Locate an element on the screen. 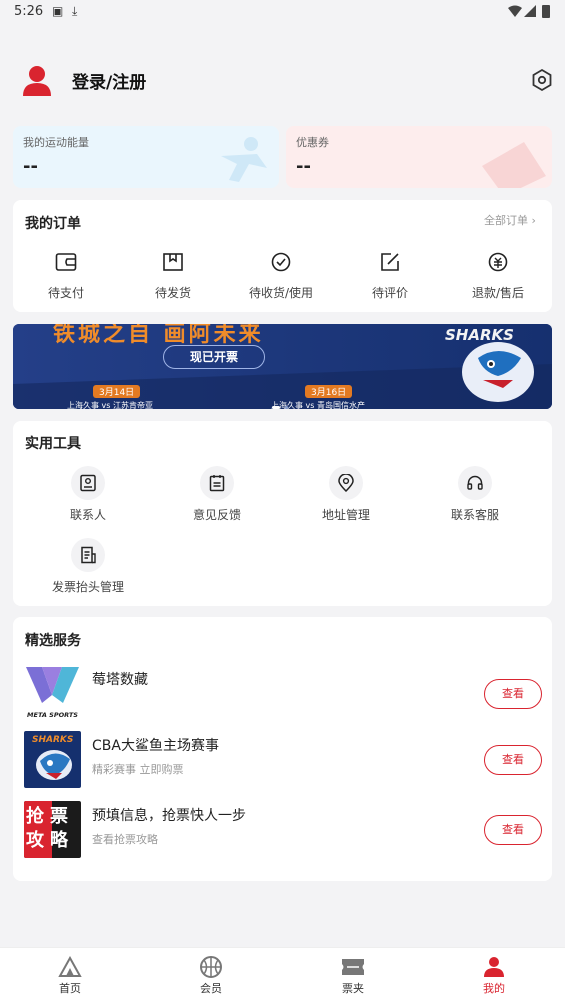 This screenshot has width=565, height=1005. service-row-meta: META SPORTS 莓塔数藏 查看 is located at coordinates (284, 694).